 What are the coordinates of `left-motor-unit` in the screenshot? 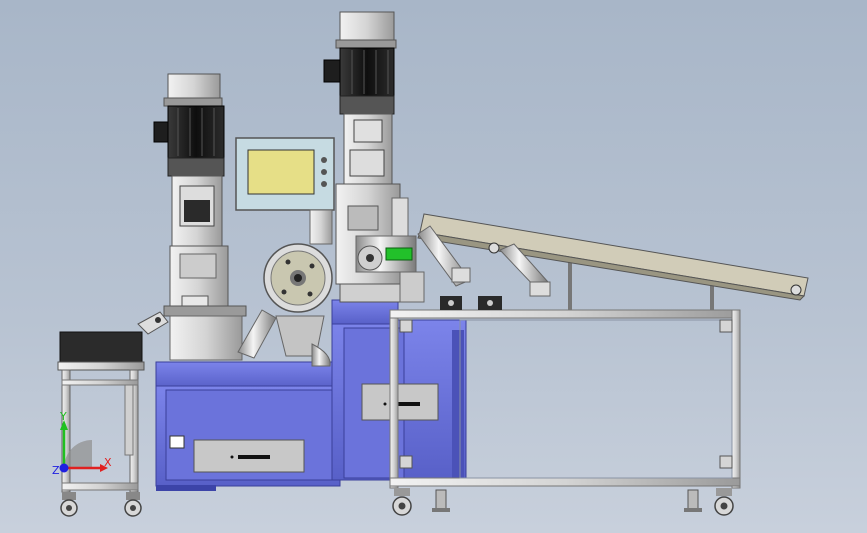 It's located at (191, 203).